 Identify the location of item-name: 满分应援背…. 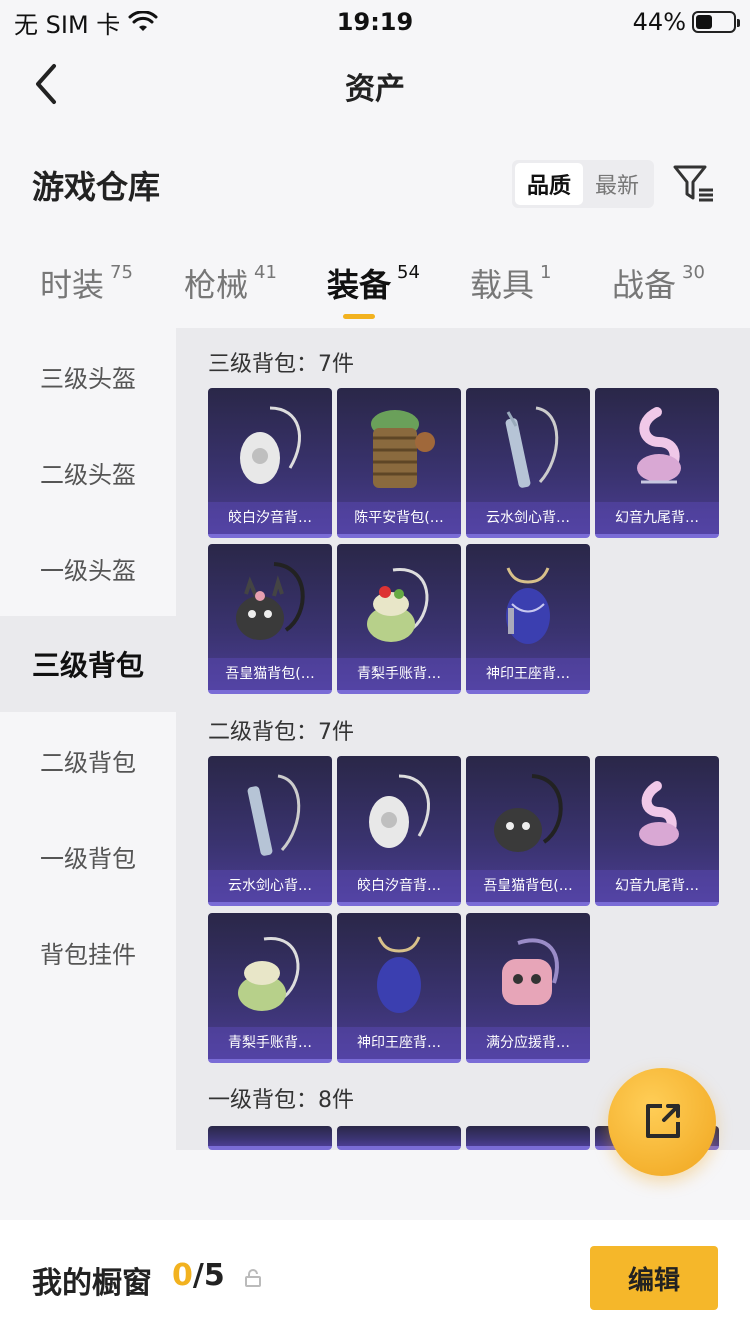
(528, 1043).